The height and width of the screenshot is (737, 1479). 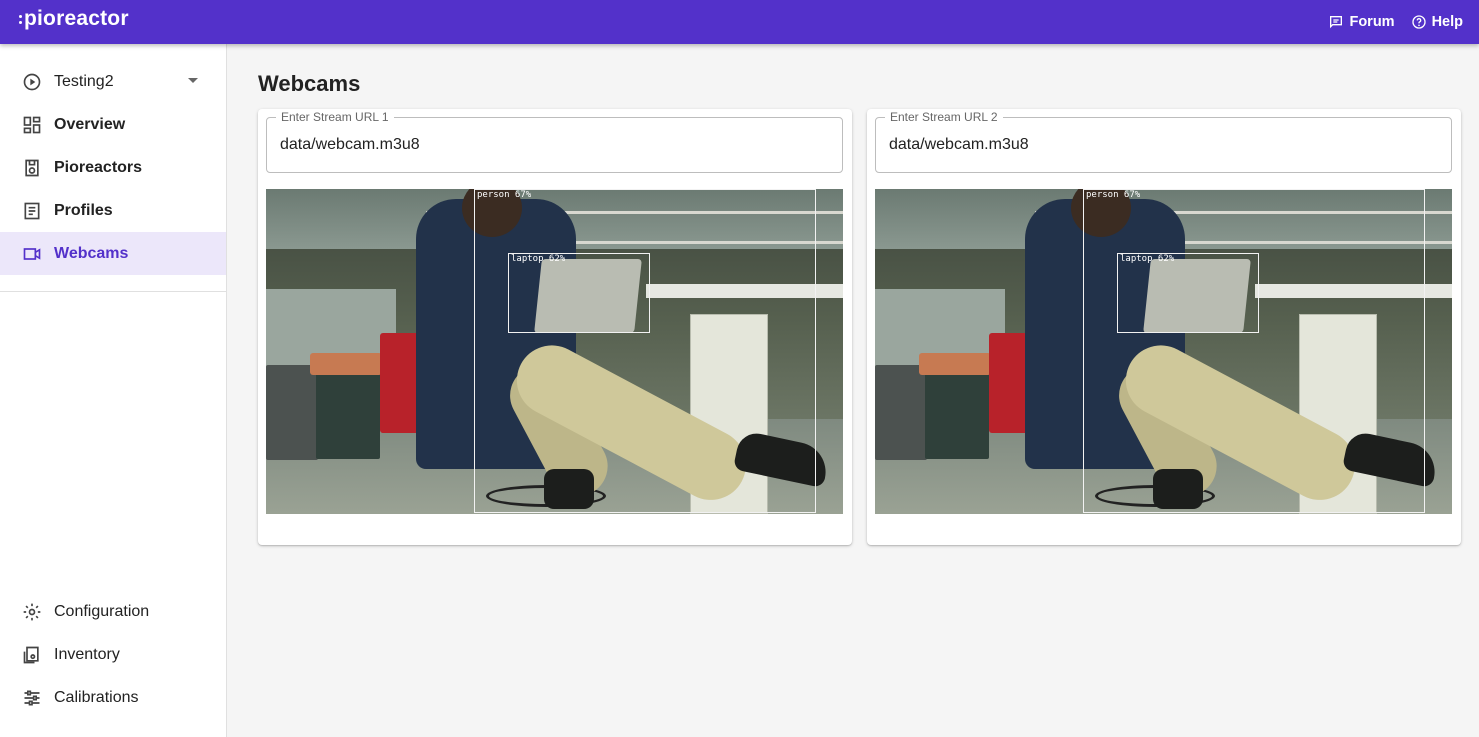 What do you see at coordinates (32, 167) in the screenshot?
I see `pioreactor-icon` at bounding box center [32, 167].